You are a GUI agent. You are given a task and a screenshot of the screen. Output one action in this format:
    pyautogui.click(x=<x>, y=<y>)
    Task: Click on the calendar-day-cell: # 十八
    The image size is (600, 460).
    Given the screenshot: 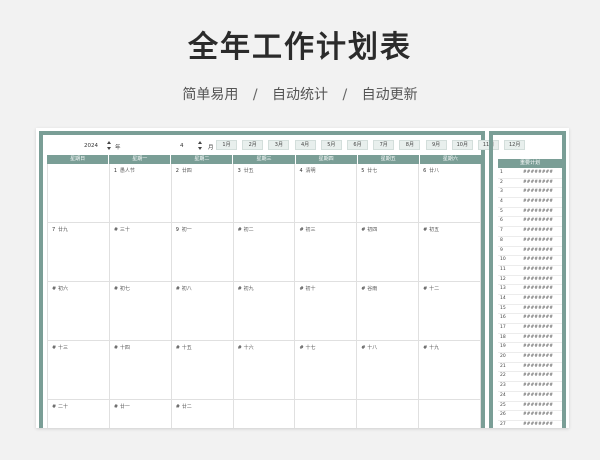 What is the action you would take?
    pyautogui.click(x=388, y=370)
    